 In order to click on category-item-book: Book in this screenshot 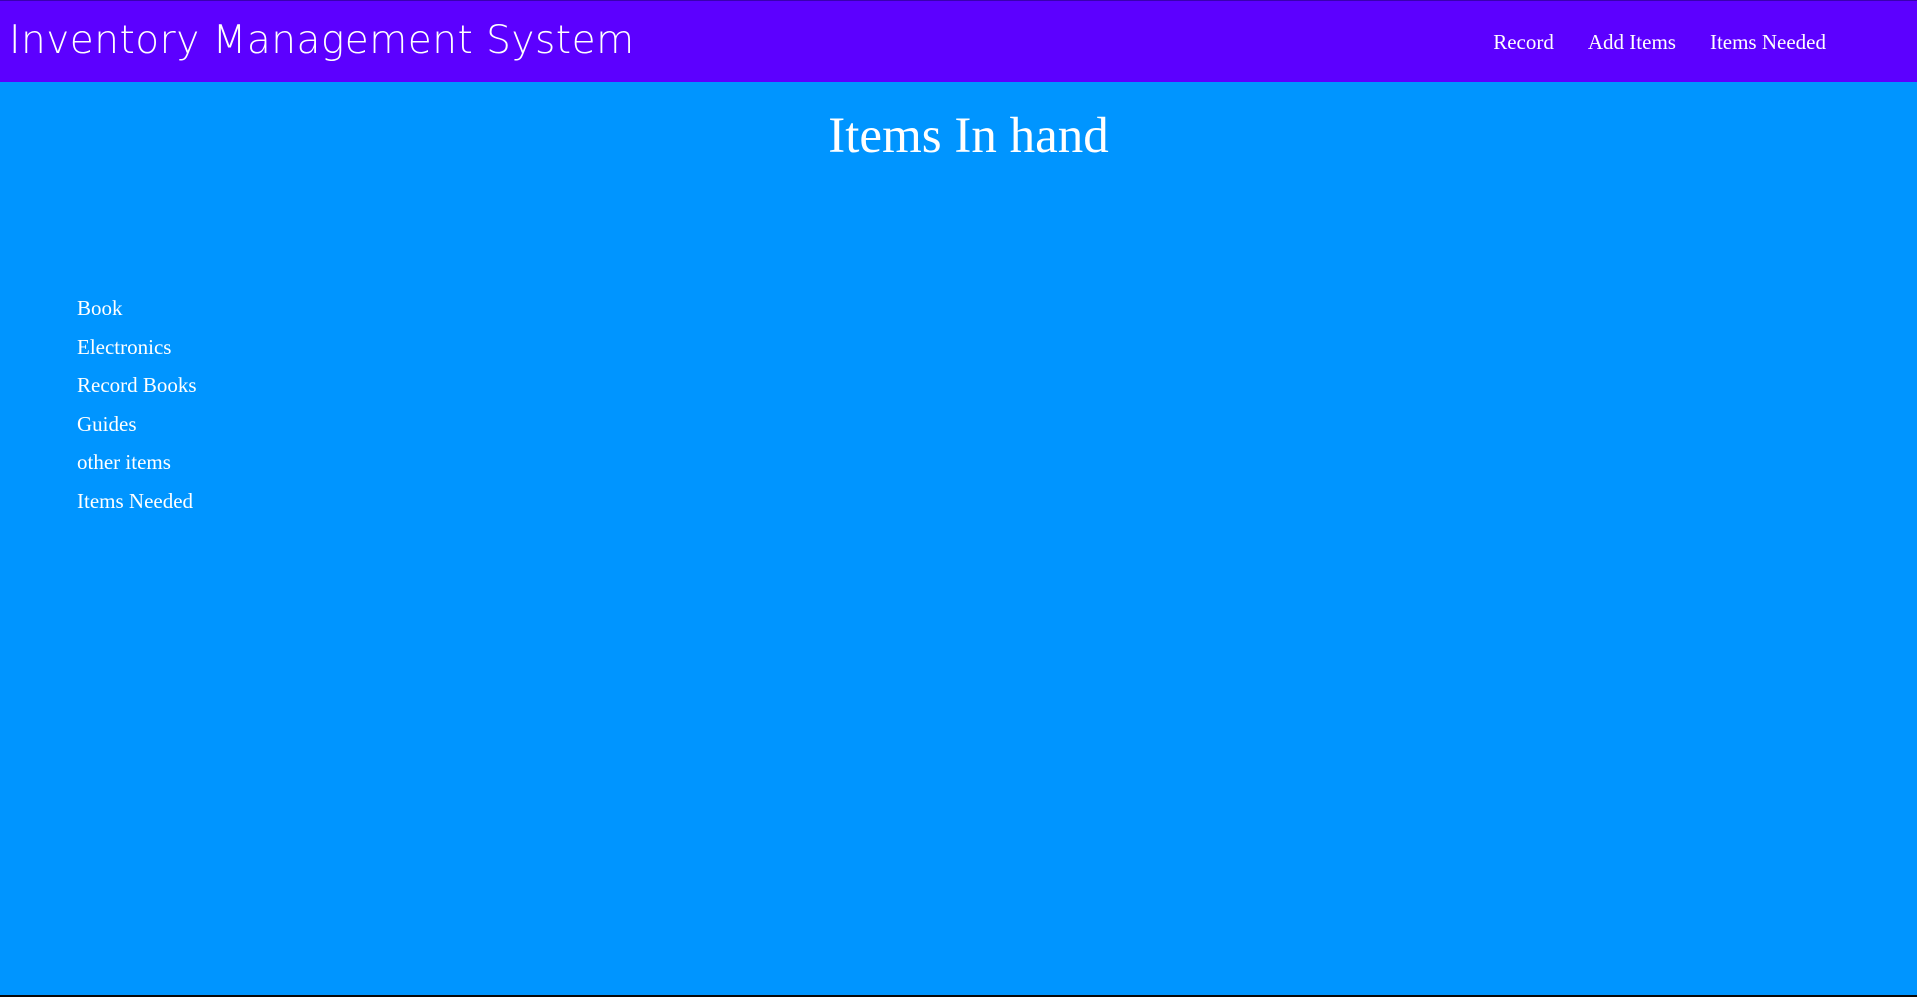, I will do `click(137, 312)`.